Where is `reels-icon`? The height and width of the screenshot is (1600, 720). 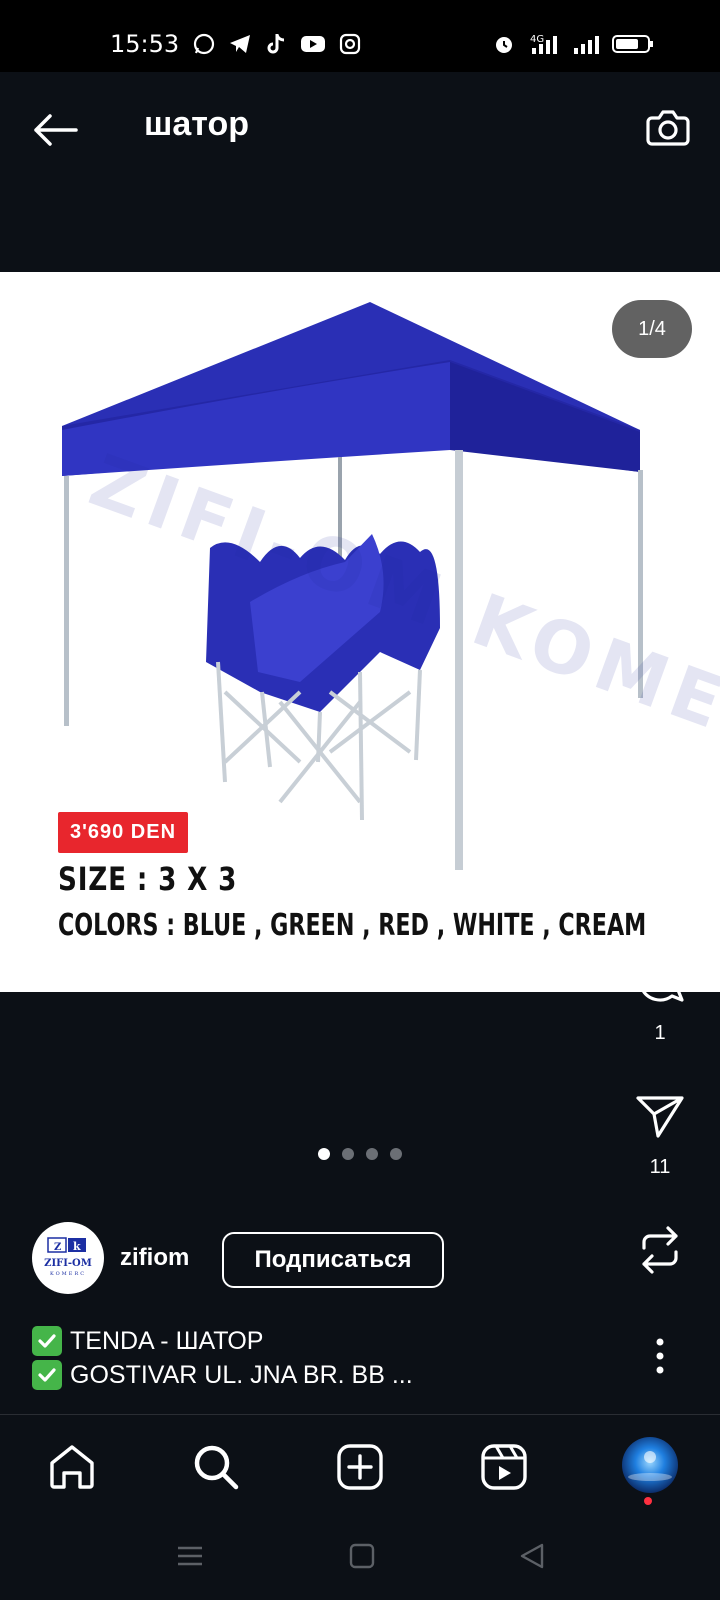
reels-icon is located at coordinates (504, 1467).